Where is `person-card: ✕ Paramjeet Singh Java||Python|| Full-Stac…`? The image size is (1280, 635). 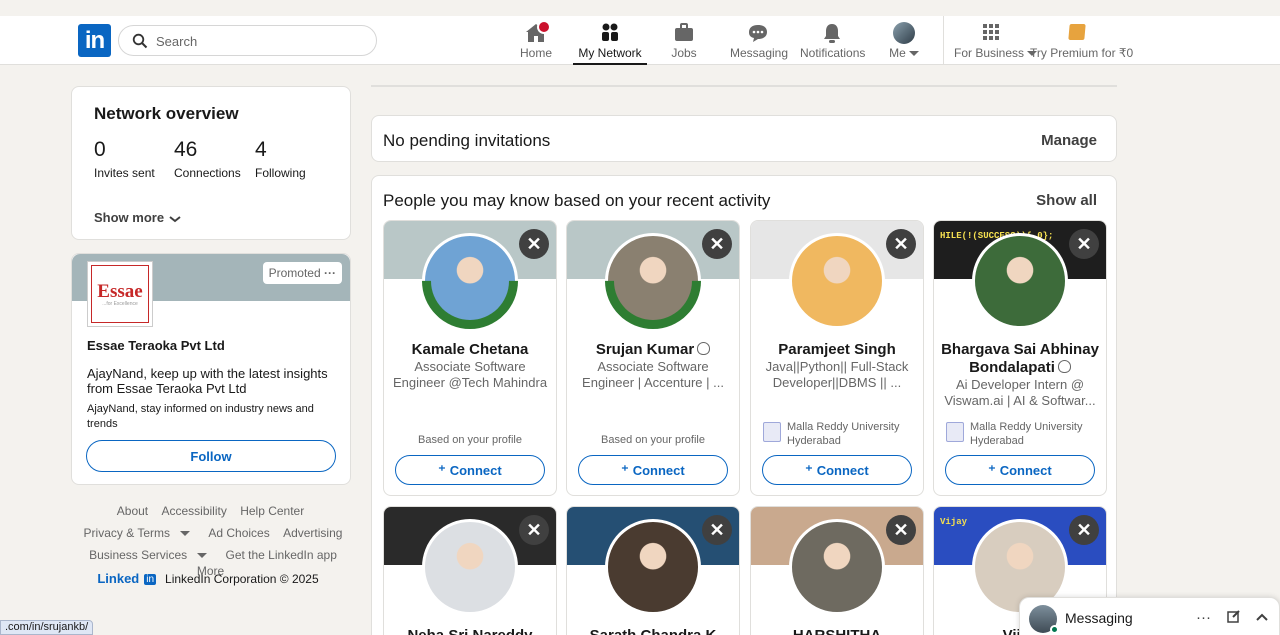
person-card: ✕ Paramjeet Singh Java||Python|| Full-Stac… is located at coordinates (837, 358).